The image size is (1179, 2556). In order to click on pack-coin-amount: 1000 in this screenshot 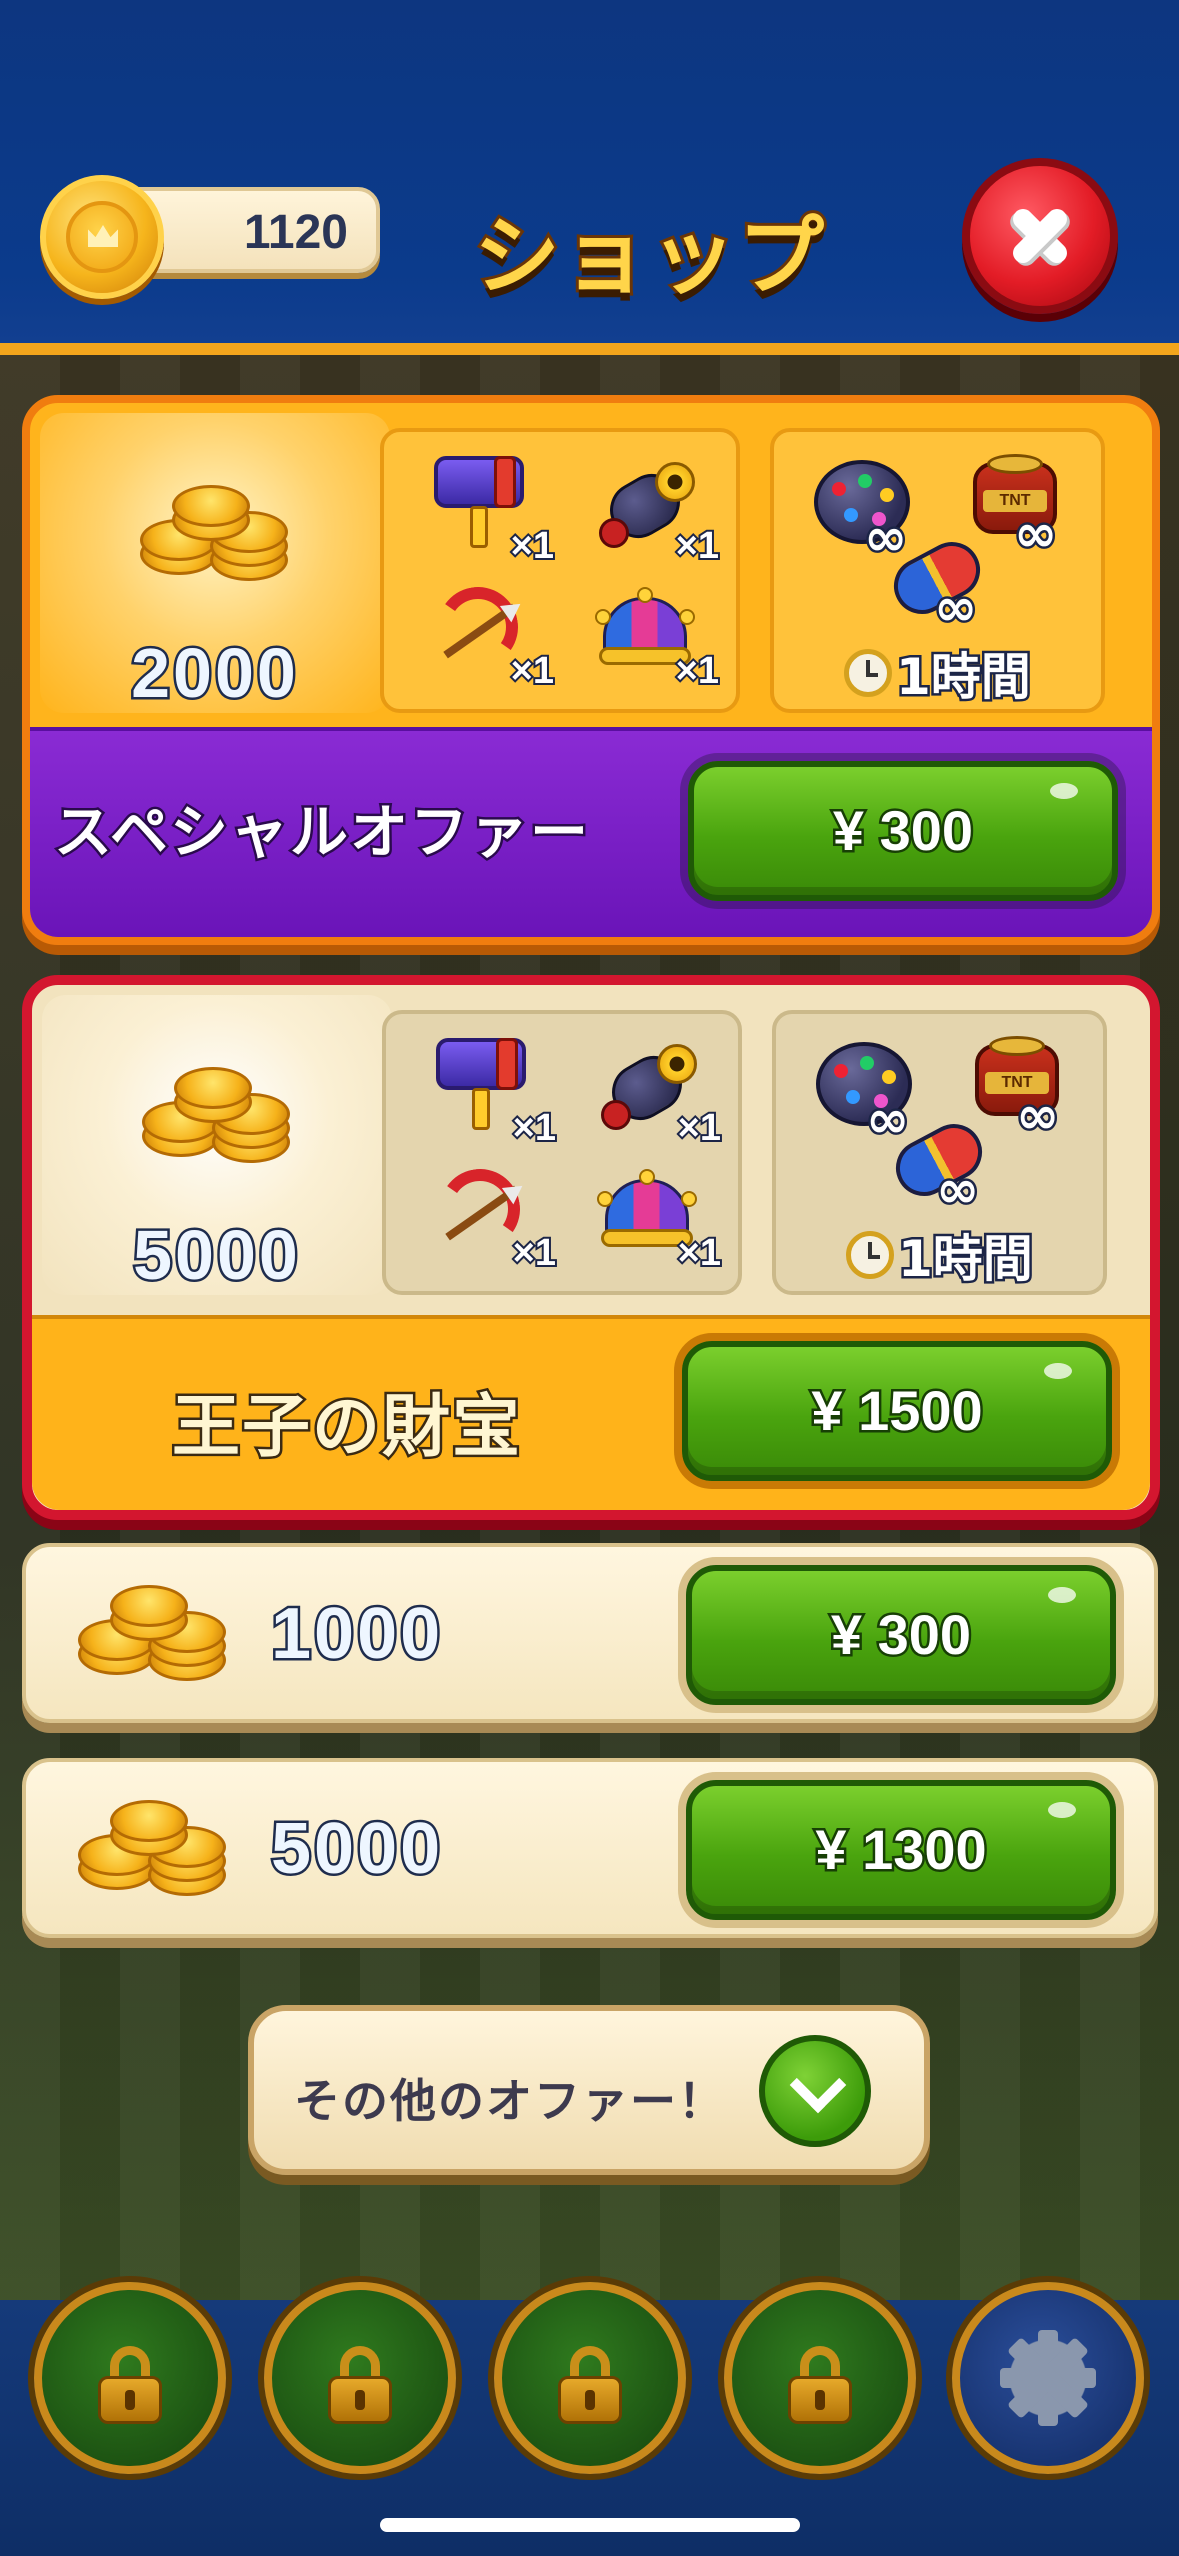, I will do `click(356, 1634)`.